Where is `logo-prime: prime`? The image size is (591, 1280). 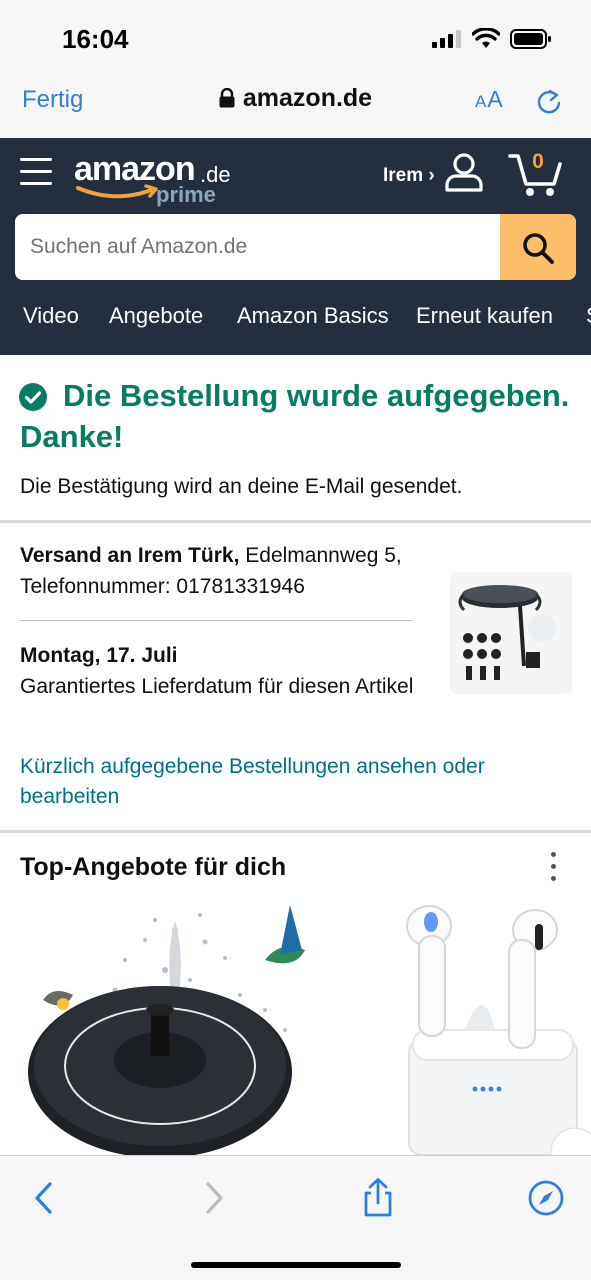
logo-prime: prime is located at coordinates (186, 194).